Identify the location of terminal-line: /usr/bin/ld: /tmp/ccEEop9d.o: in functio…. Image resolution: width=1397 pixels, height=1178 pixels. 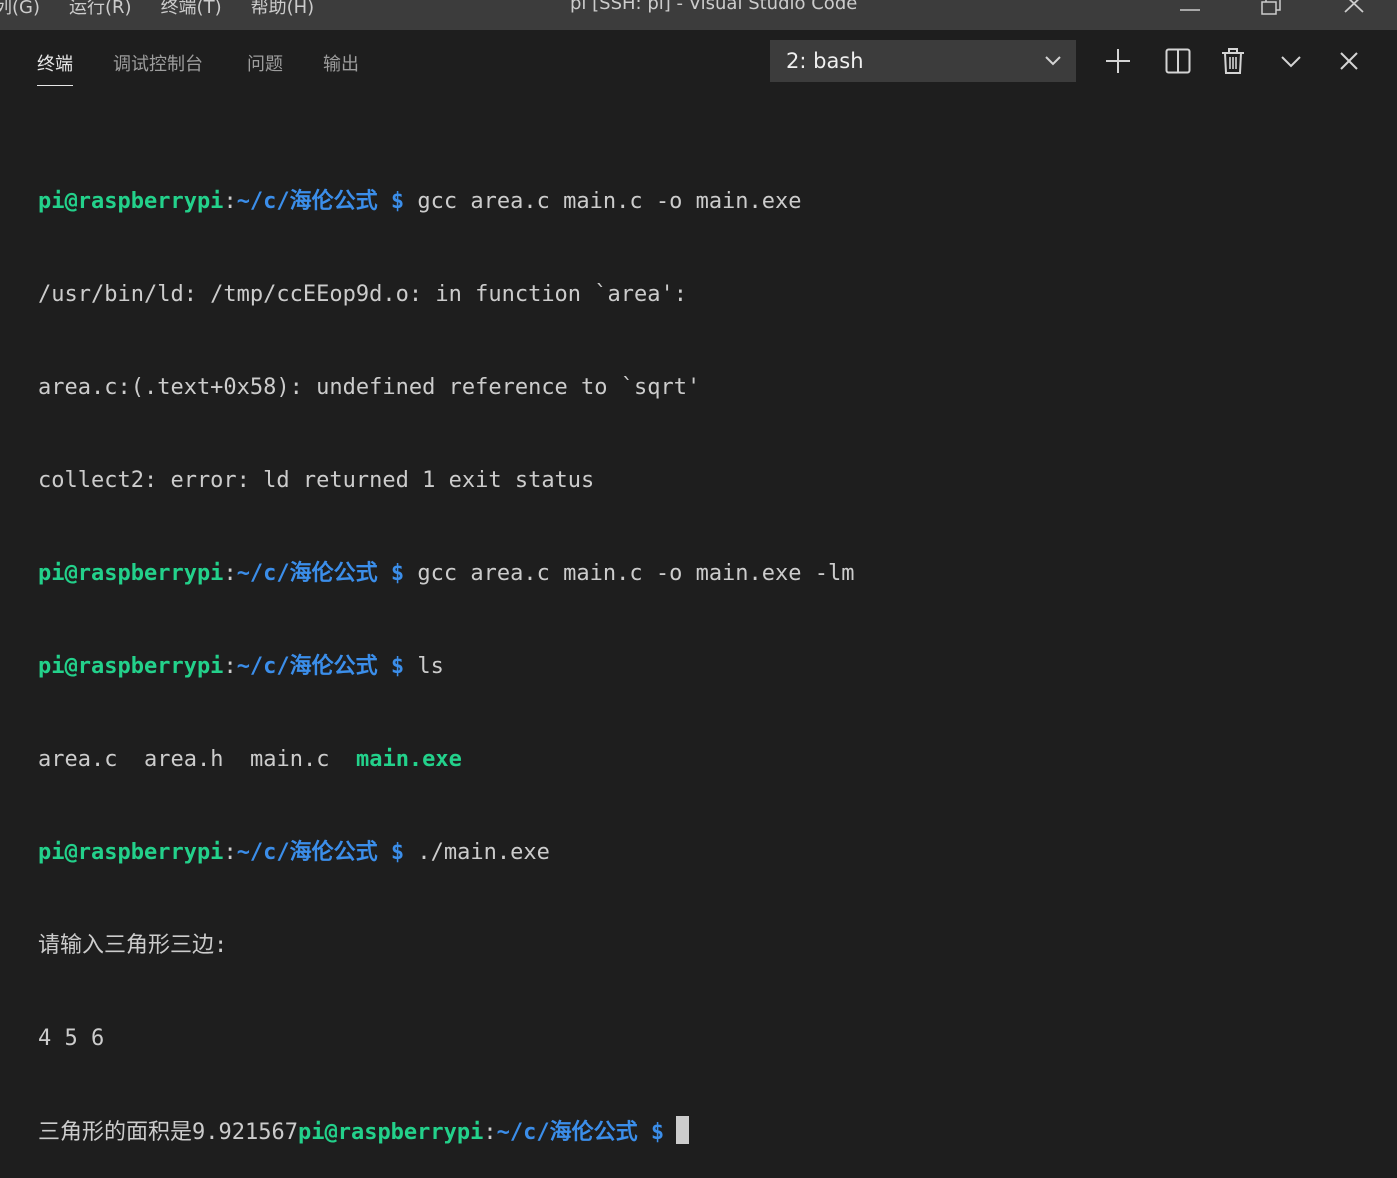
(363, 294).